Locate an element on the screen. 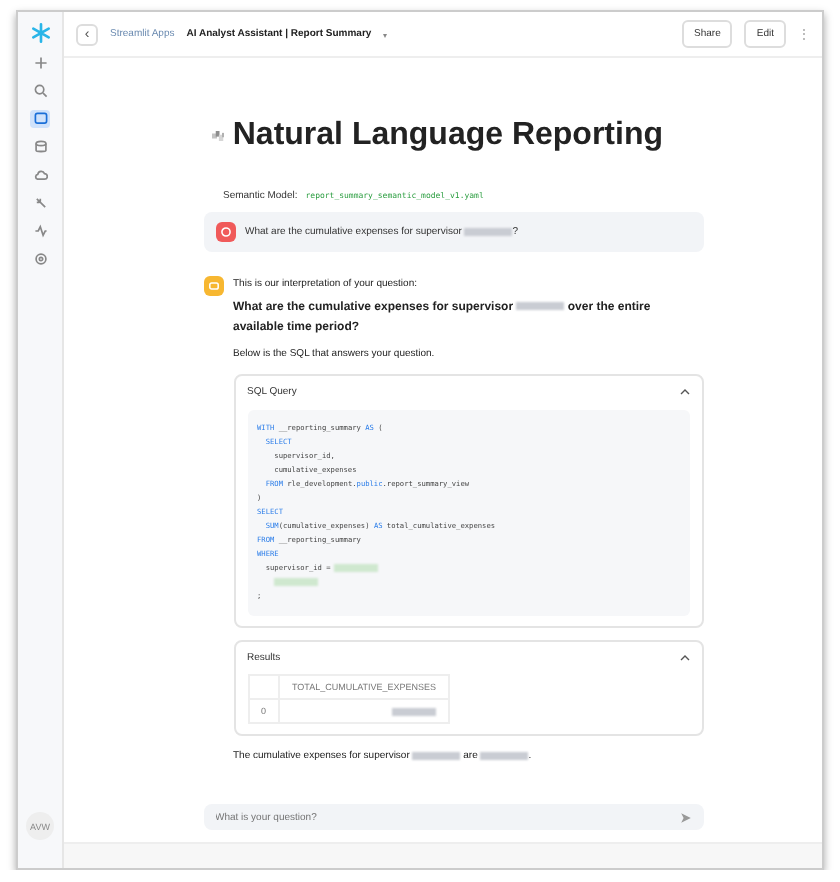 This screenshot has width=840, height=882. wand-icon is located at coordinates (40, 203).